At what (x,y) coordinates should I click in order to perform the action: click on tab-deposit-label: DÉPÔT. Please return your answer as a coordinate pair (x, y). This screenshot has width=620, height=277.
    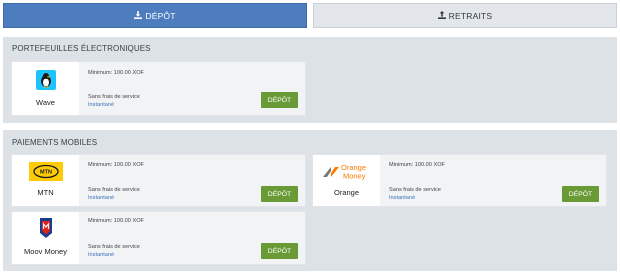
    Looking at the image, I should click on (160, 15).